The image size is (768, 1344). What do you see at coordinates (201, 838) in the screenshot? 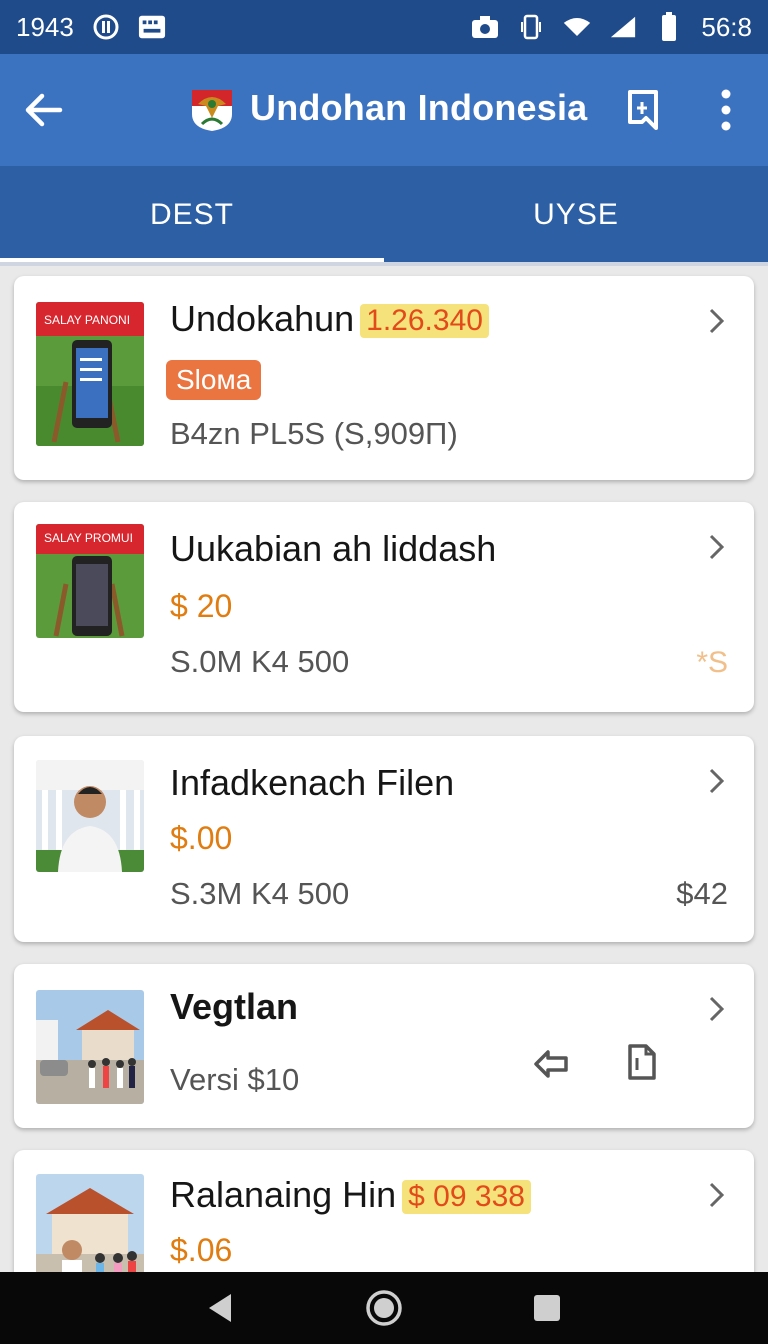
I see `item-price: $.00` at bounding box center [201, 838].